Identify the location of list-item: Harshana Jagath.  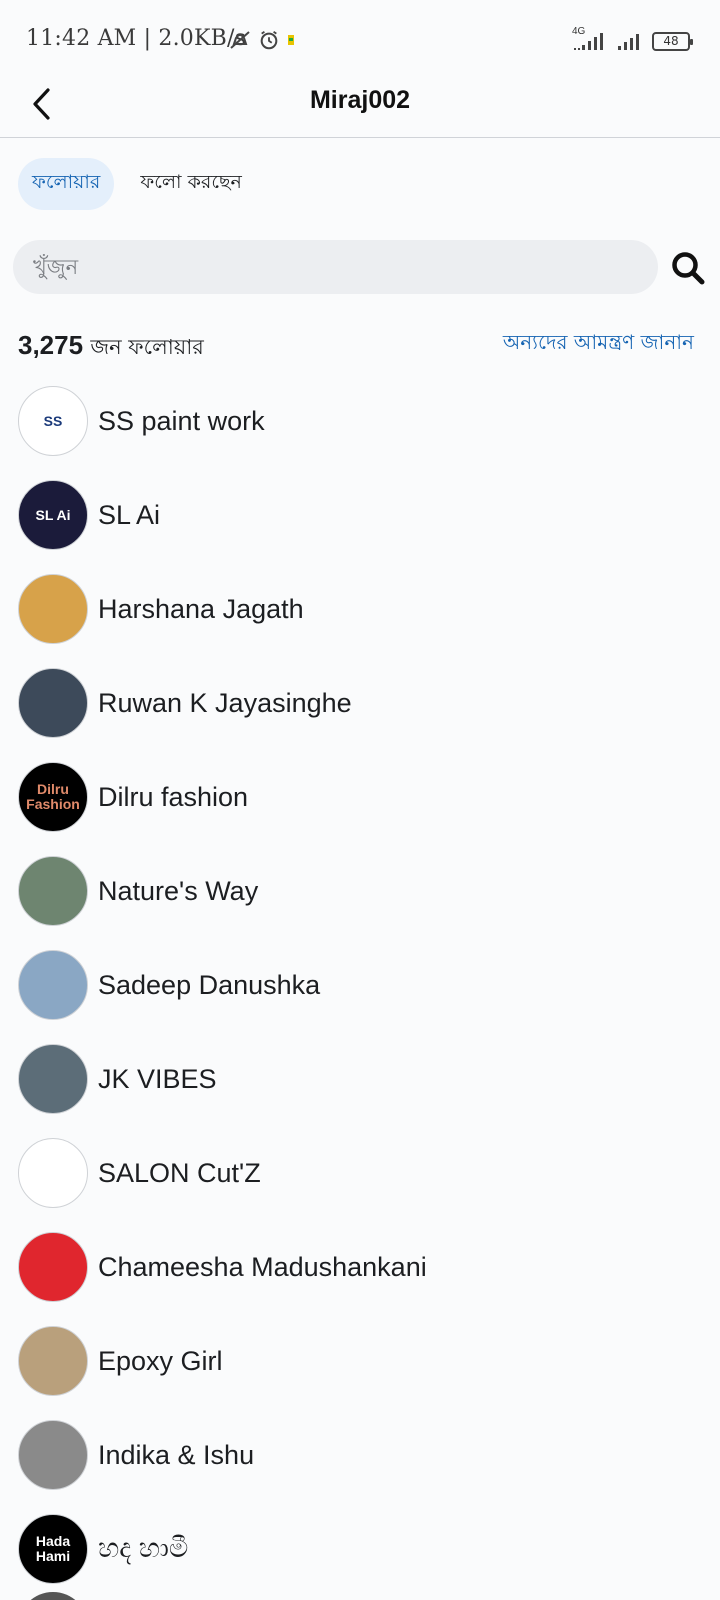
(360, 609).